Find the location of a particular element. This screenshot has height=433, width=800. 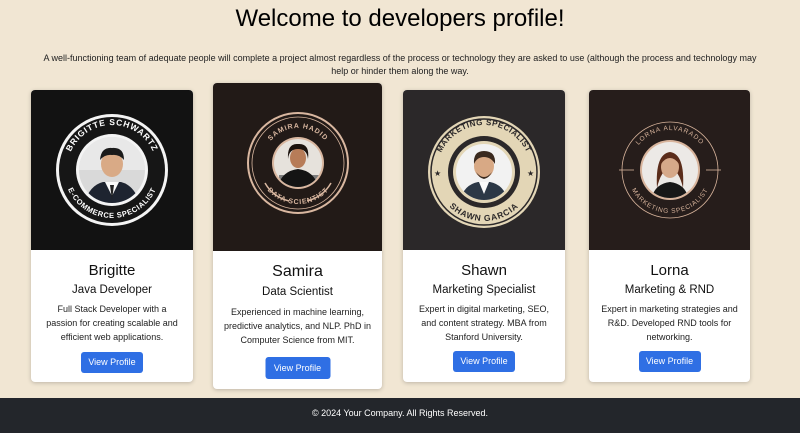

card-role: Marketing Specialist is located at coordinates (484, 290).